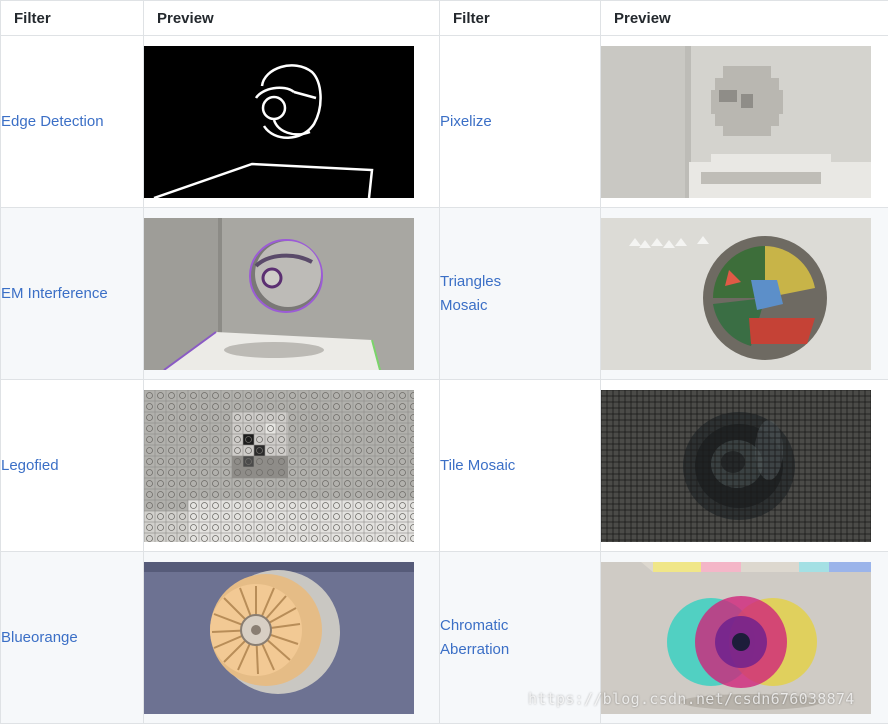 This screenshot has height=724, width=888. What do you see at coordinates (279, 466) in the screenshot?
I see `legofied-preview` at bounding box center [279, 466].